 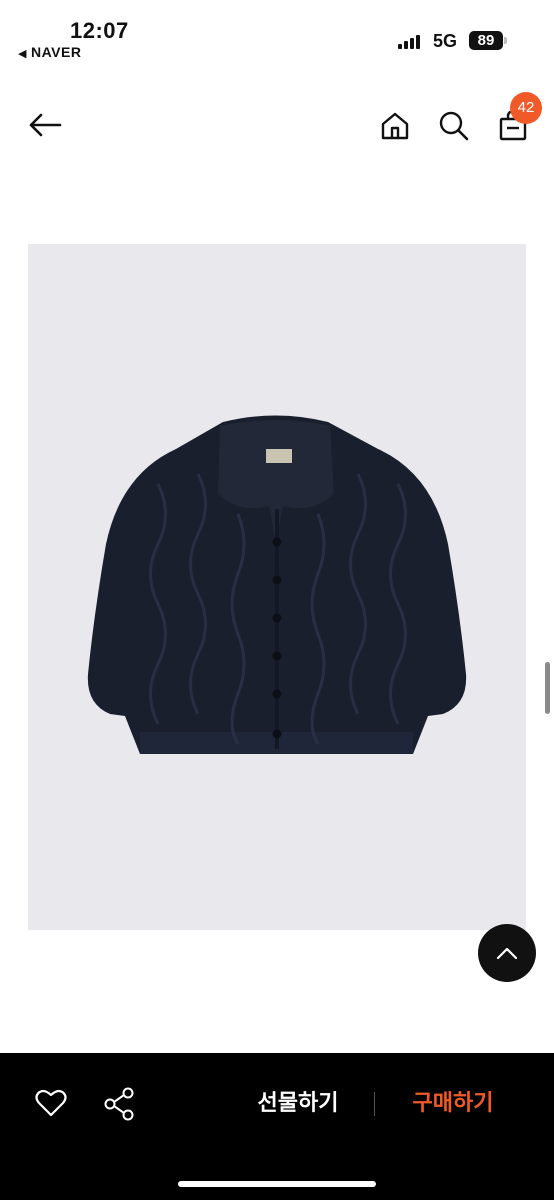 I want to click on gift-button: 선물하기, so click(x=298, y=1103).